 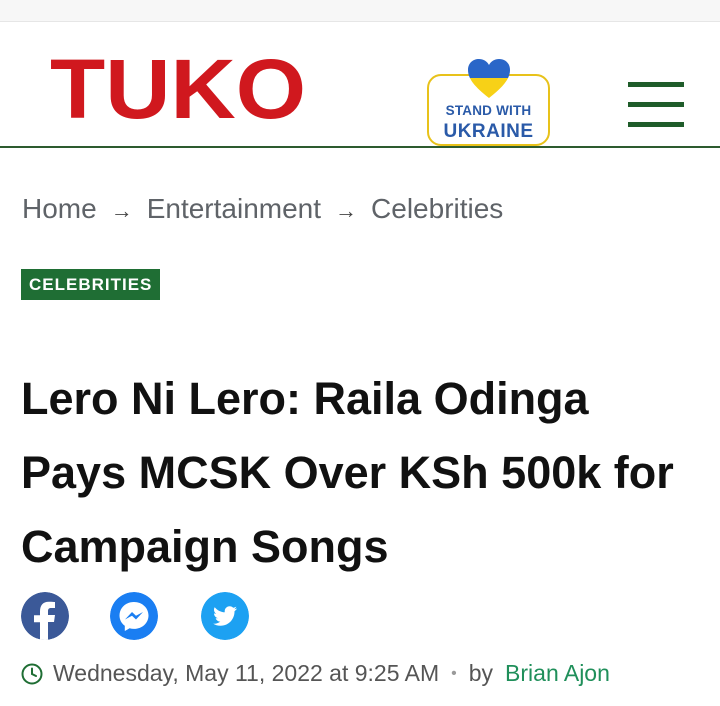 I want to click on breadcrumb: Home → Entertainment → Celebrities, so click(x=262, y=209).